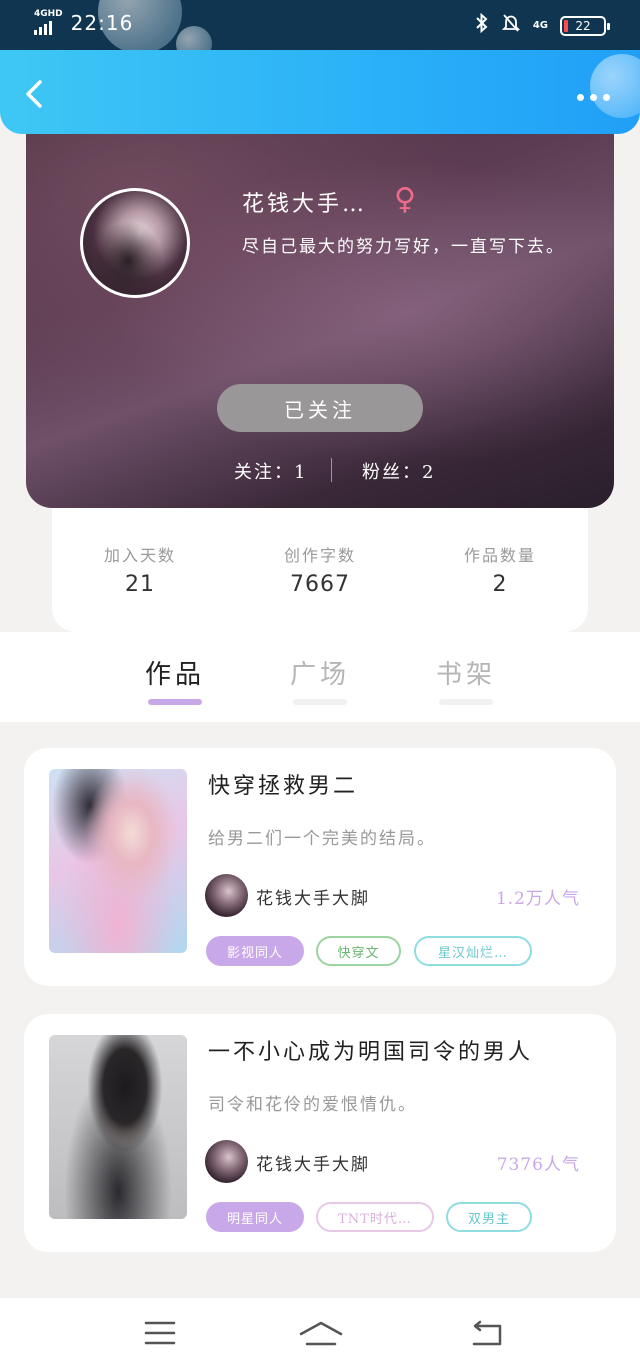  What do you see at coordinates (482, 25) in the screenshot?
I see `bluetooth-icon` at bounding box center [482, 25].